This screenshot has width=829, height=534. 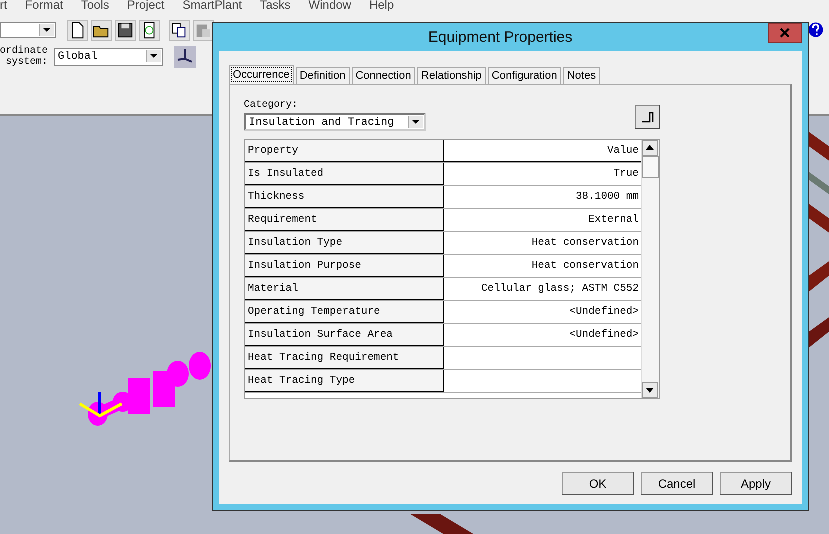 I want to click on property-value-cell: 38.1000 mm, so click(x=542, y=197).